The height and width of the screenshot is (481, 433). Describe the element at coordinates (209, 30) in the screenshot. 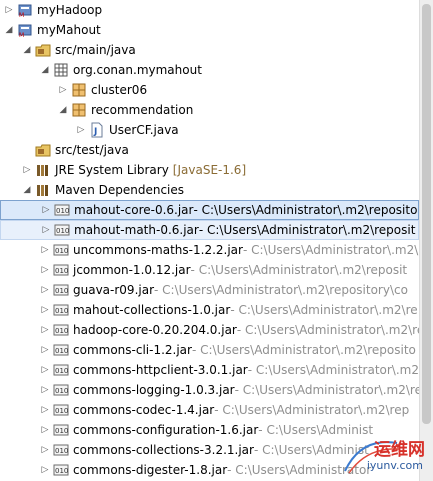

I see `tree-item-mymahout: ◢ M myMahout` at that location.